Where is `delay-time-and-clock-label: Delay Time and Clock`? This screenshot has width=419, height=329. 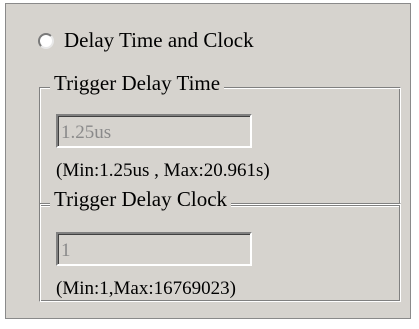 delay-time-and-clock-label: Delay Time and Clock is located at coordinates (159, 40).